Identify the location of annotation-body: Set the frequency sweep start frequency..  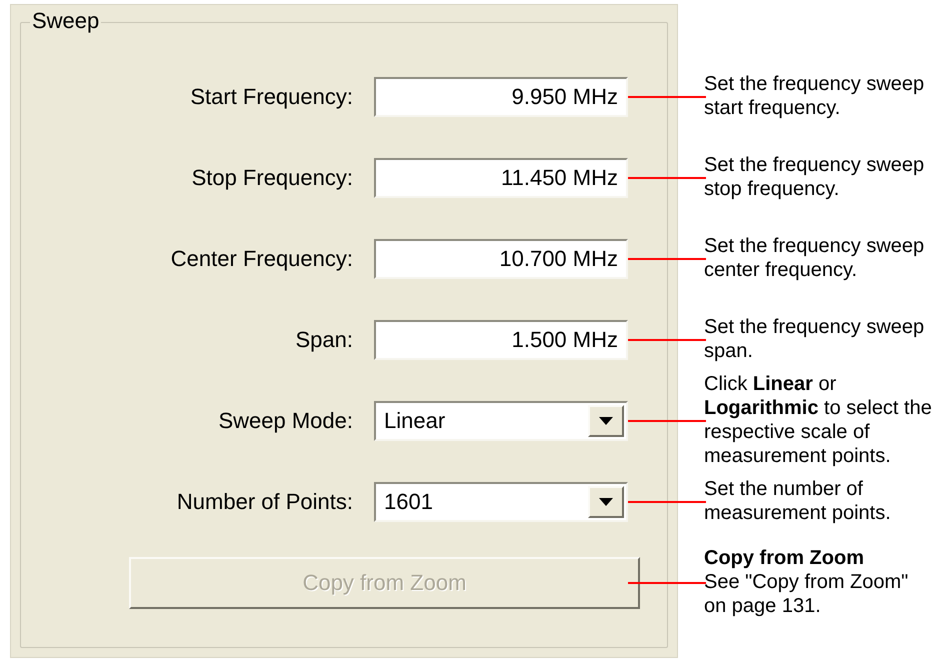
(814, 95).